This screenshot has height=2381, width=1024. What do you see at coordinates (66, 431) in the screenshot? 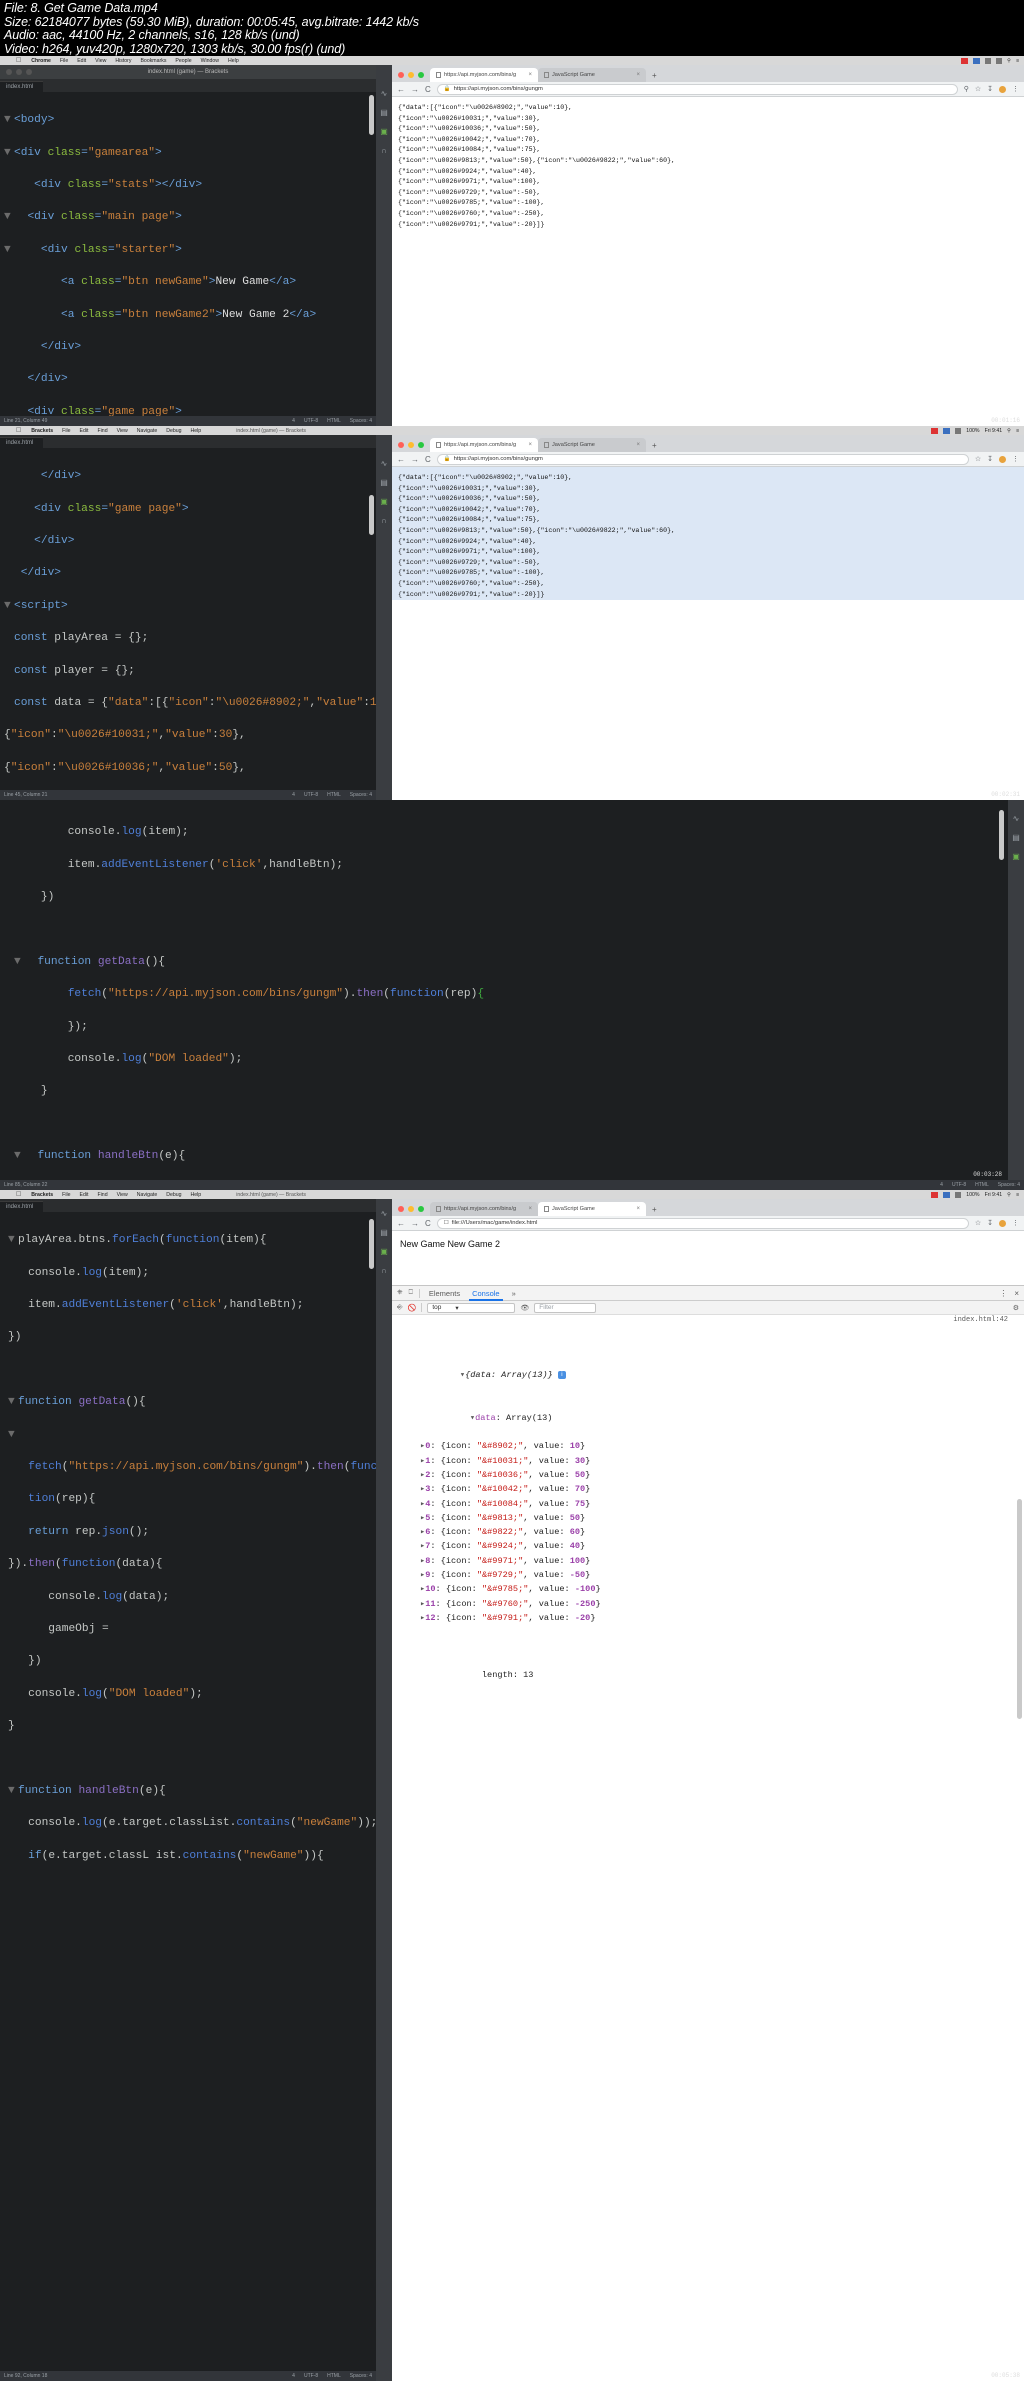
I see `menu-file-2: File` at bounding box center [66, 431].